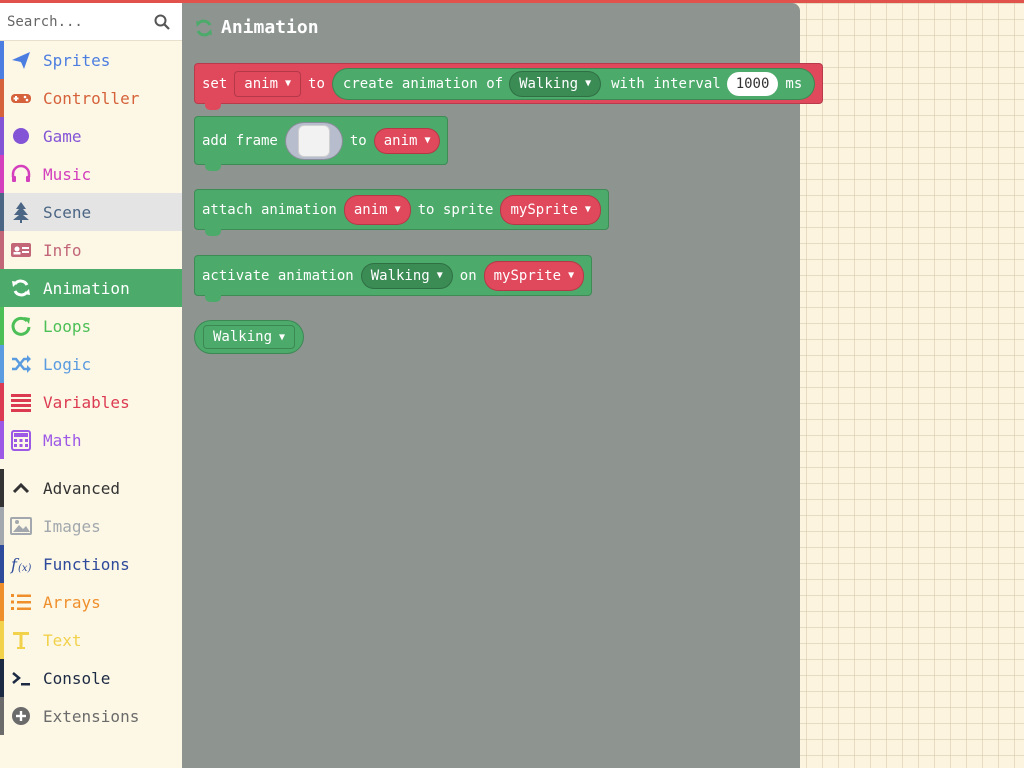 The width and height of the screenshot is (1024, 768). Describe the element at coordinates (269, 209) in the screenshot. I see `attach-animation-label: attach animation` at that location.